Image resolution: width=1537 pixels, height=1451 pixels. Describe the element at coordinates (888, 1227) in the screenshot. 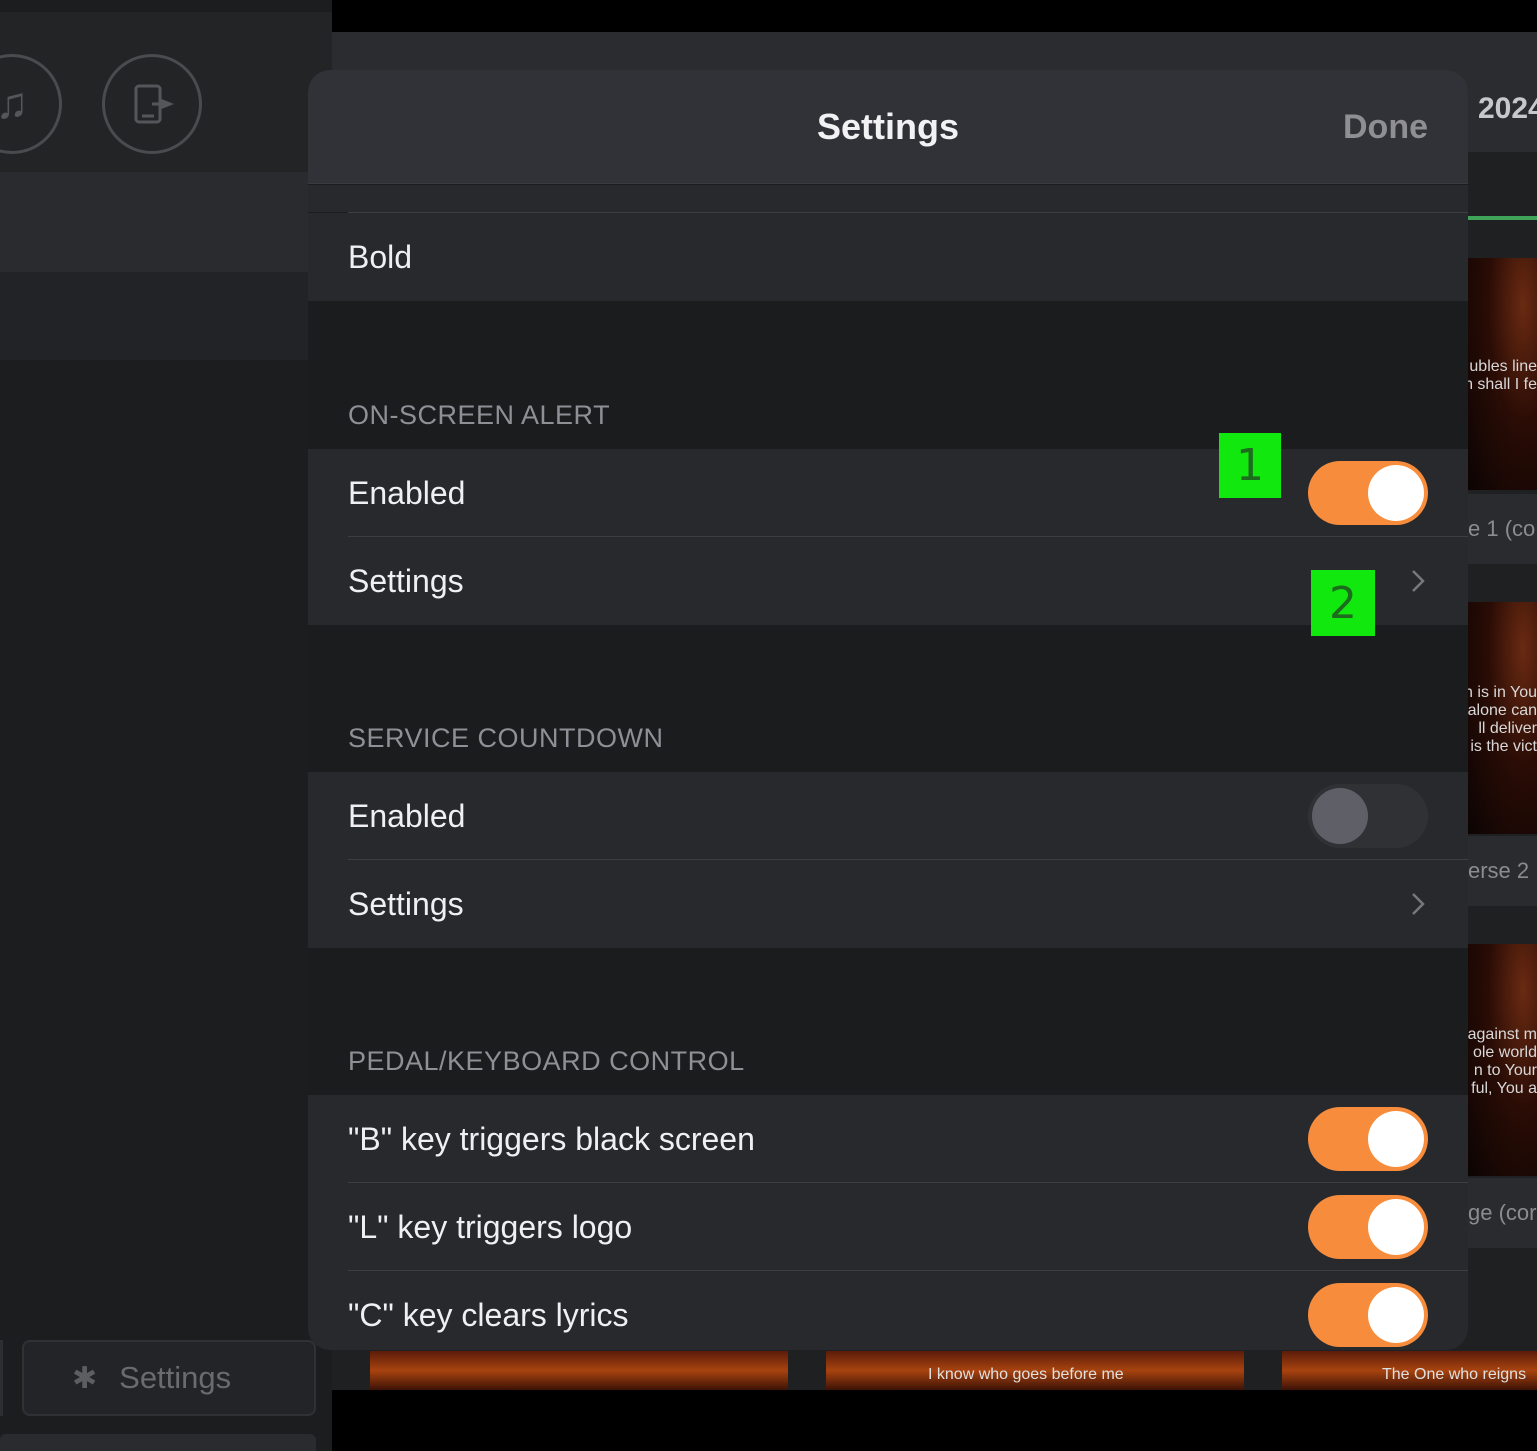

I see `l-key-row: "L" key triggers logo` at that location.